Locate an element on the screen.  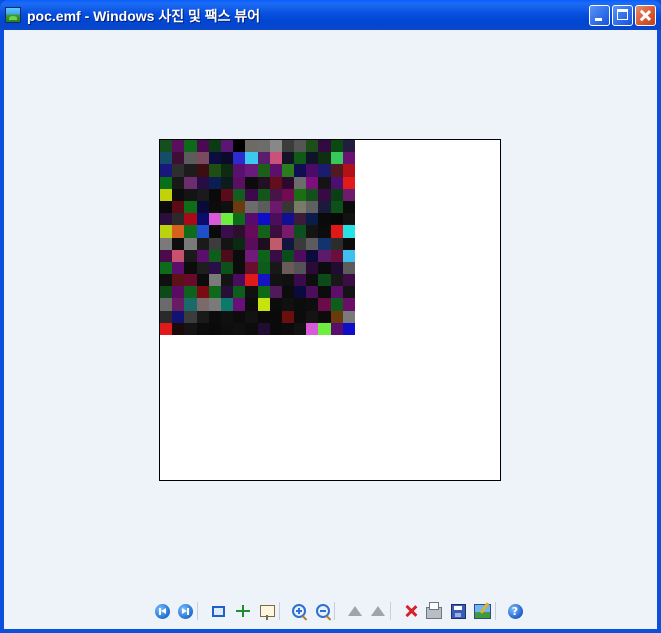
minimize-button is located at coordinates (599, 15).